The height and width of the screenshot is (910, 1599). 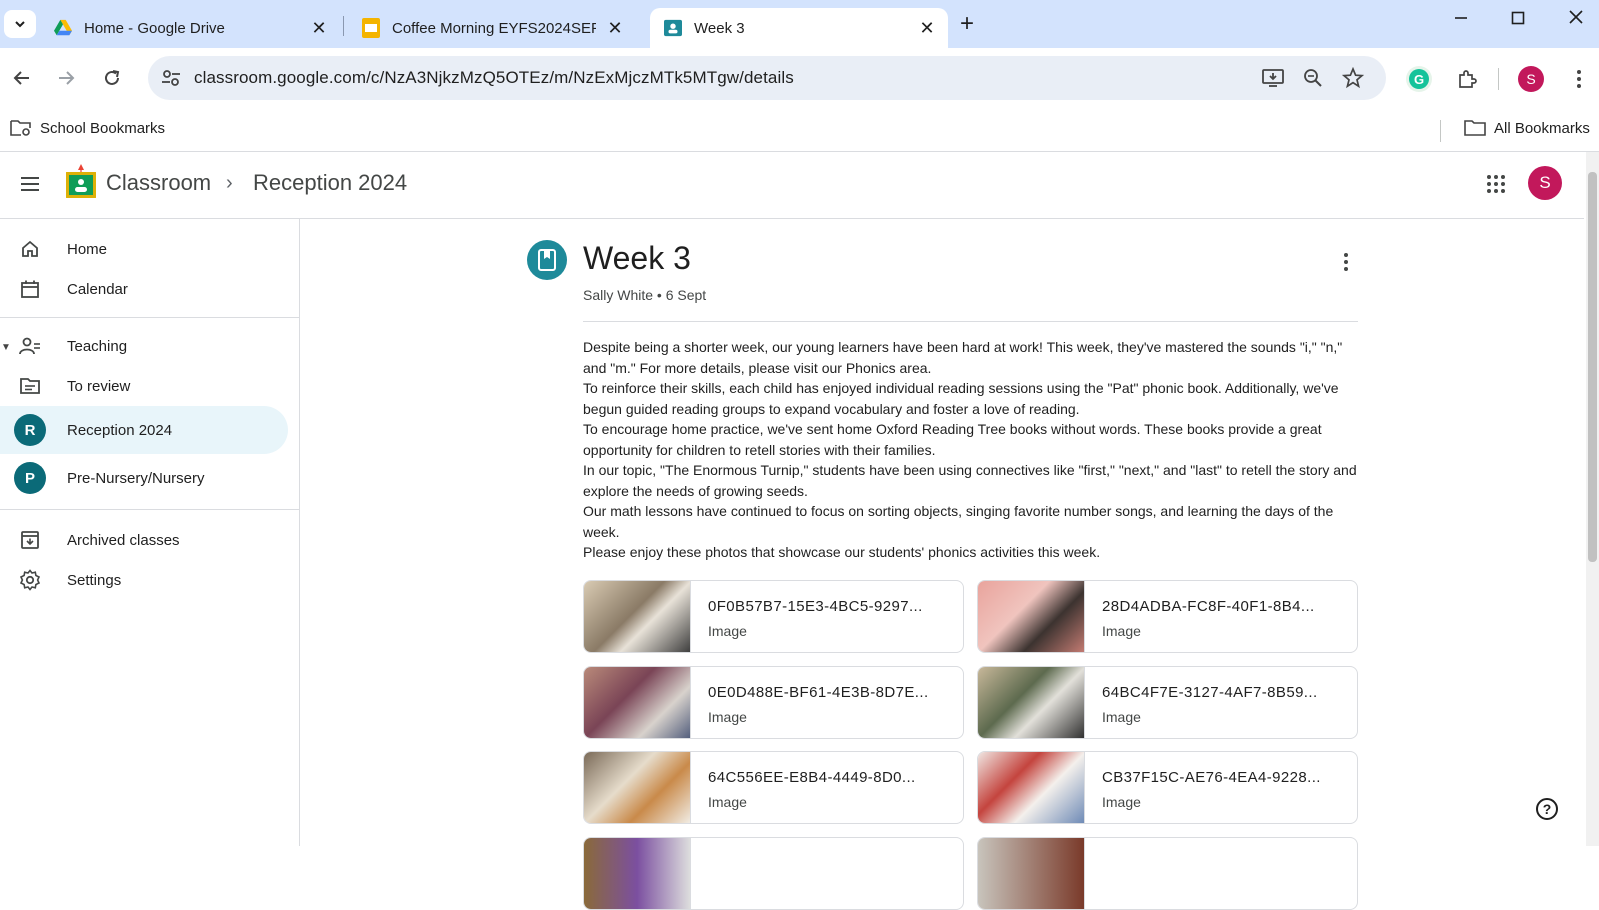 What do you see at coordinates (30, 580) in the screenshot?
I see `settings-icon` at bounding box center [30, 580].